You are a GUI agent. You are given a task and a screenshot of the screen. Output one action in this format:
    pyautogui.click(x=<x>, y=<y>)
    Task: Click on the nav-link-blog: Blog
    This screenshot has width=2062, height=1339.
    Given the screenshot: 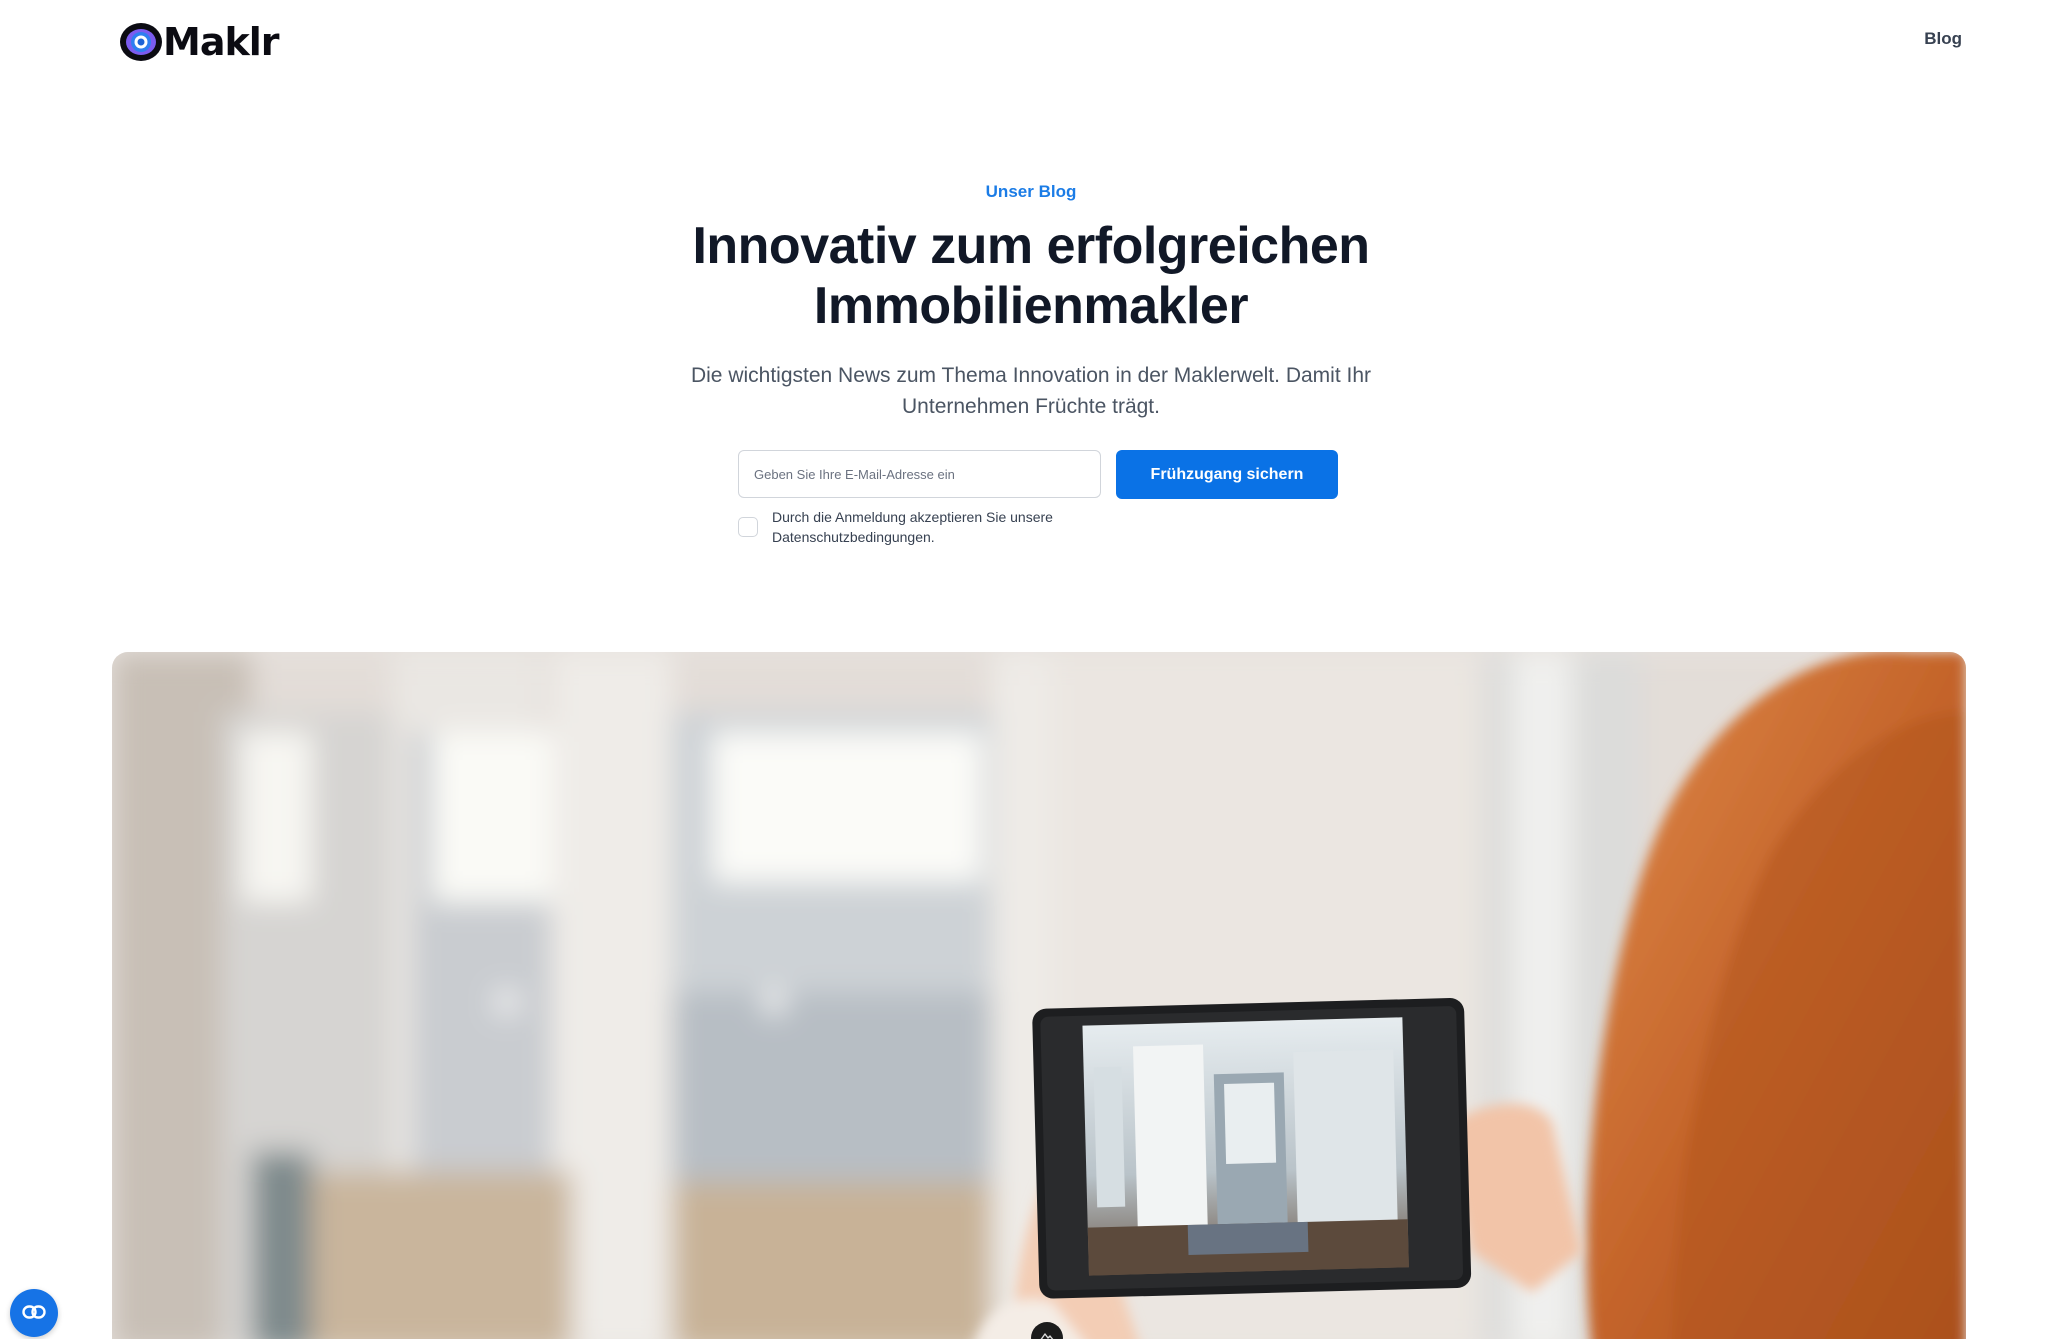 What is the action you would take?
    pyautogui.click(x=1943, y=39)
    